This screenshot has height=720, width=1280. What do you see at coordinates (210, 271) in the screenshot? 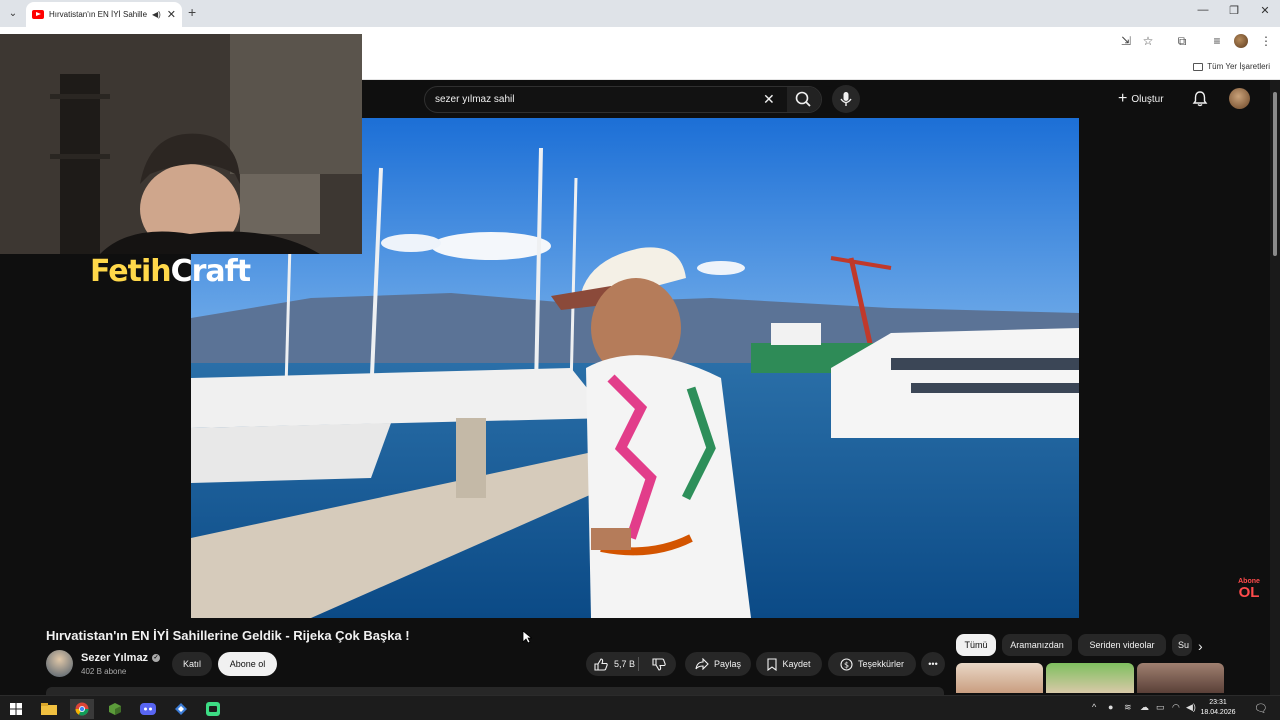
I see `logo-part-craft: Craft` at bounding box center [210, 271].